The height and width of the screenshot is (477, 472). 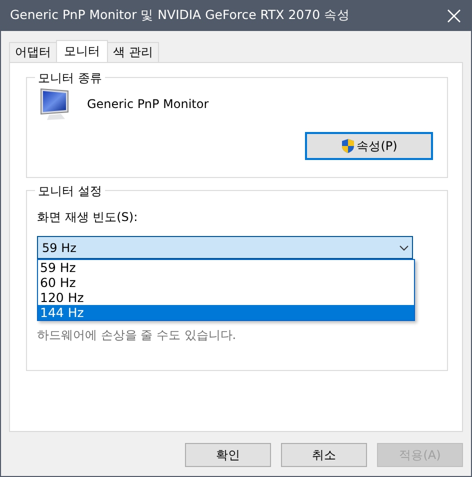 I want to click on refresh-rate-dropdown: 59 Hz, so click(x=225, y=247).